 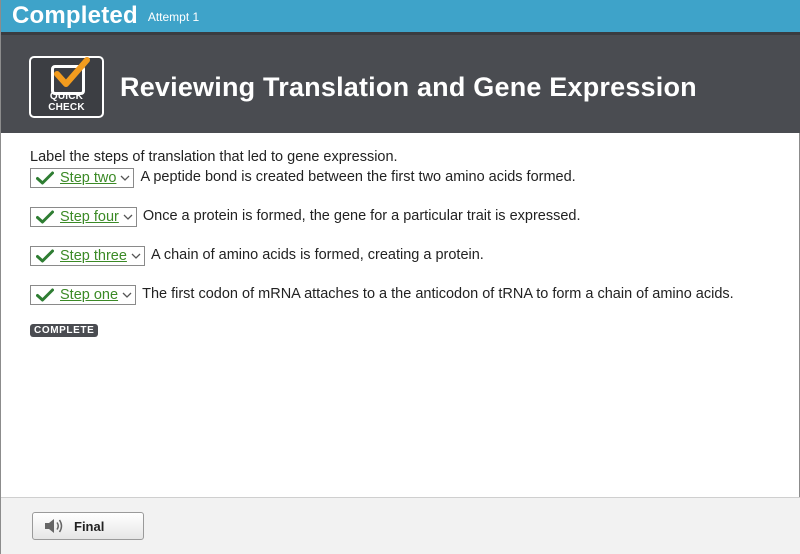 I want to click on final-button-label: Final, so click(x=89, y=526).